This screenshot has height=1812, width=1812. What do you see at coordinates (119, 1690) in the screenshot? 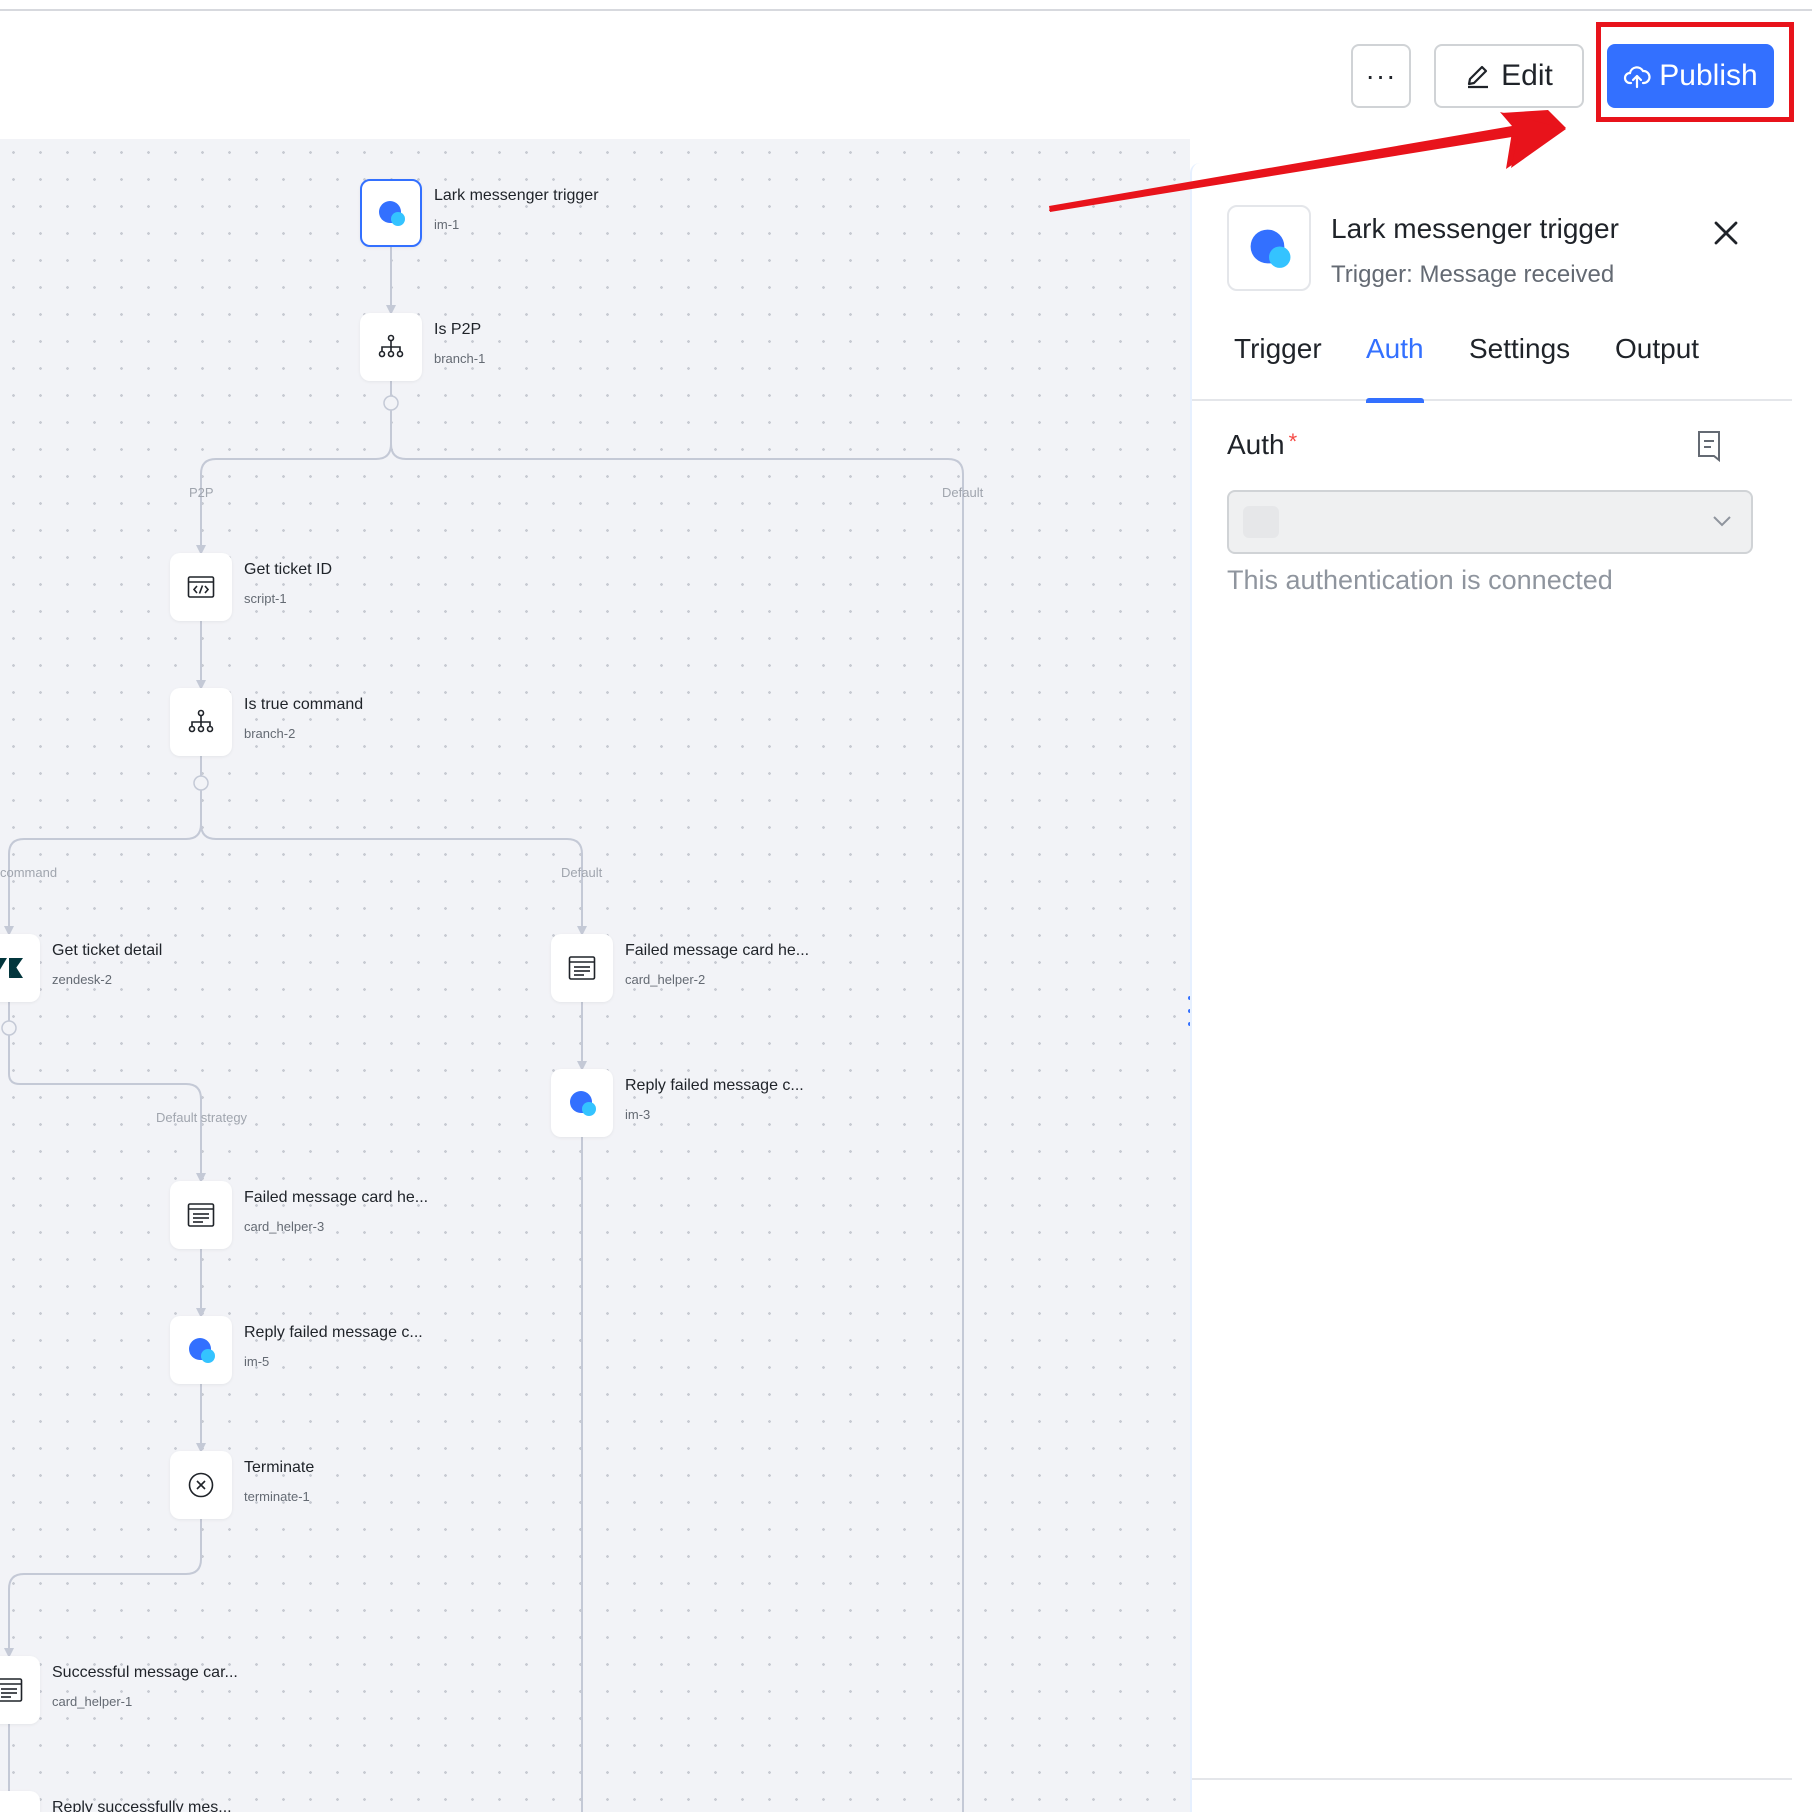
I see `flow-node-card-helper-1: Successful message car... card_helper-1` at bounding box center [119, 1690].